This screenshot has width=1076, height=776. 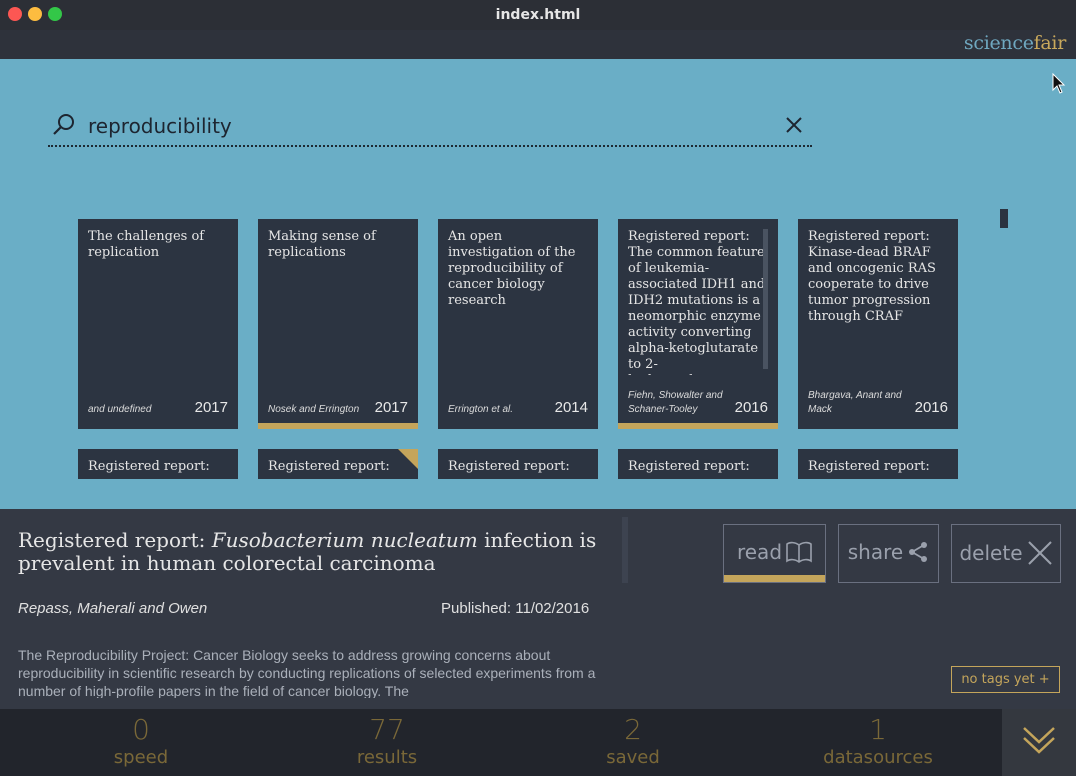 What do you see at coordinates (408, 459) in the screenshot?
I see `tag-corner-indicator` at bounding box center [408, 459].